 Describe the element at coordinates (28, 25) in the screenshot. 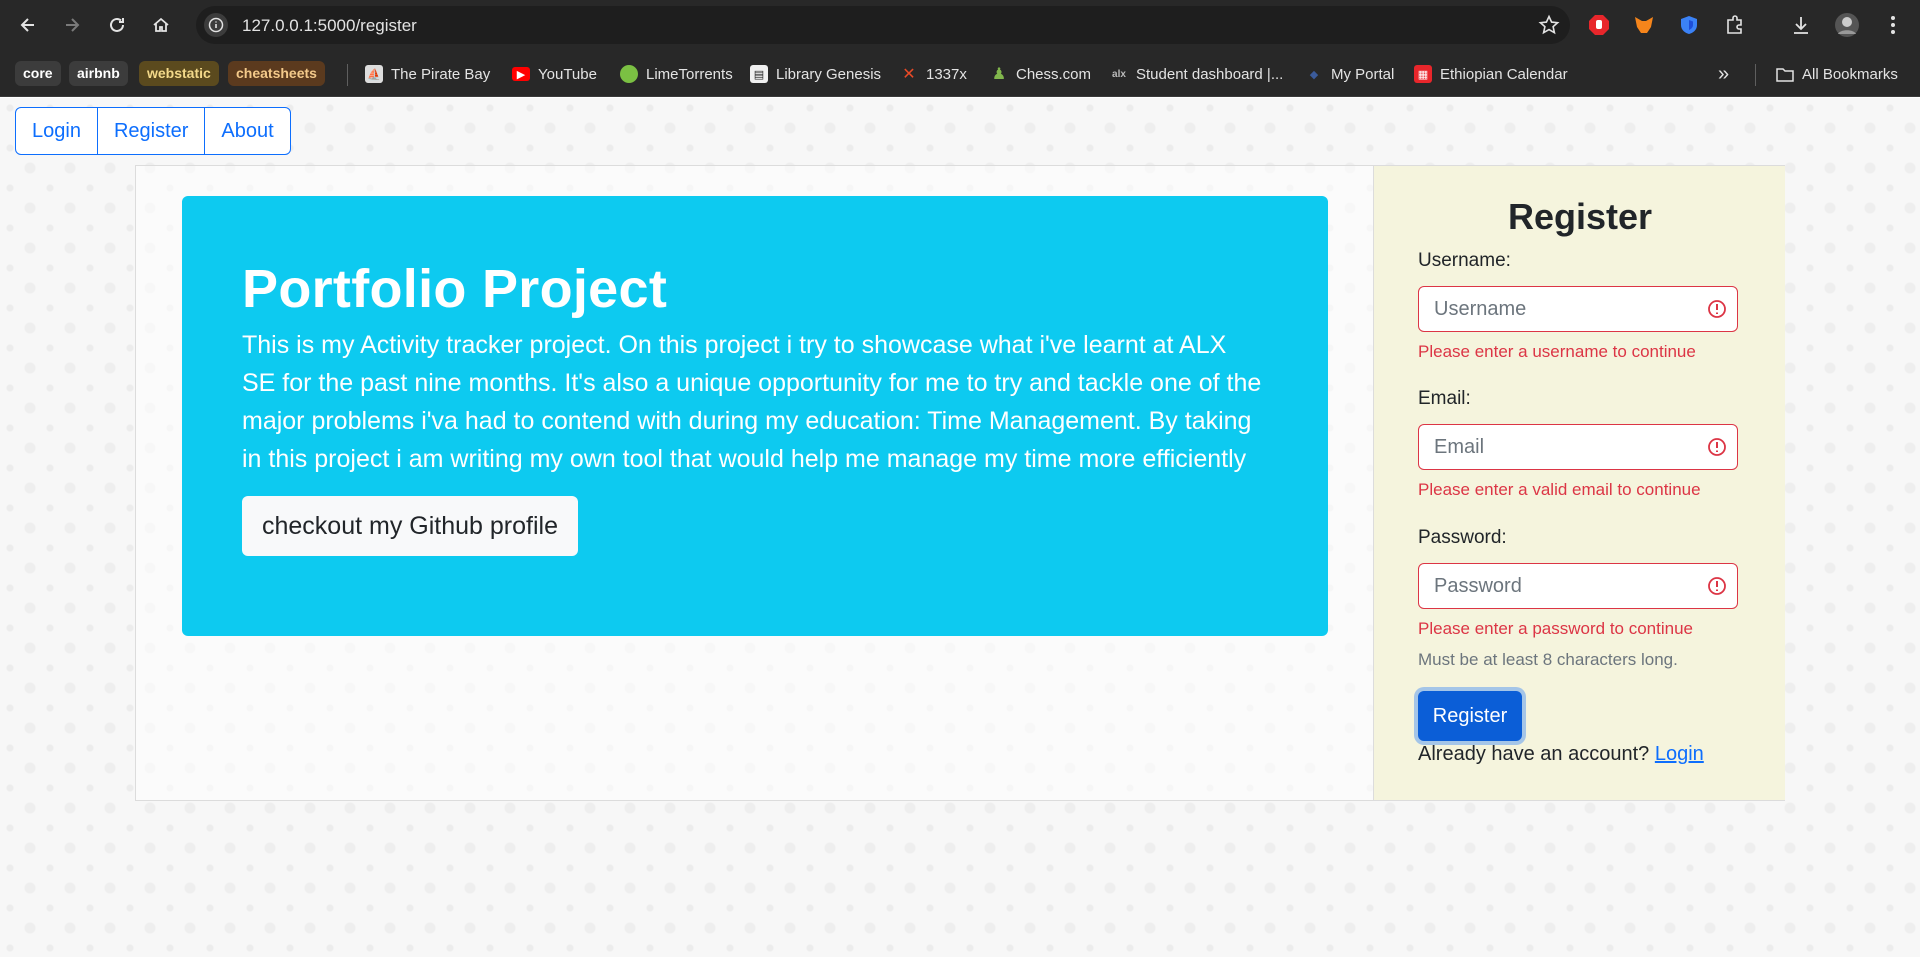

I see `back-icon` at that location.